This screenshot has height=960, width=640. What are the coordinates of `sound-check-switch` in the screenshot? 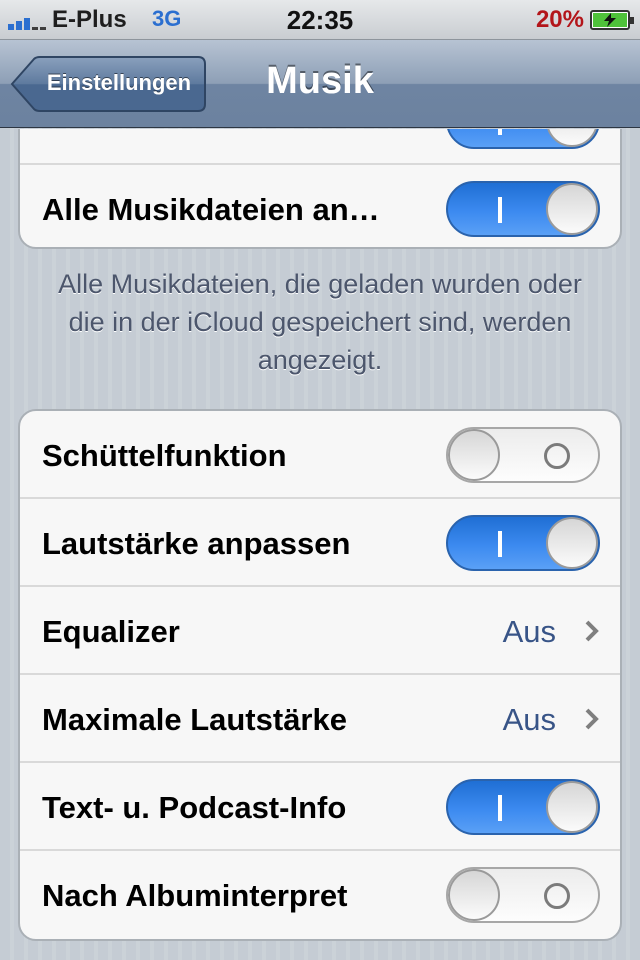 It's located at (523, 543).